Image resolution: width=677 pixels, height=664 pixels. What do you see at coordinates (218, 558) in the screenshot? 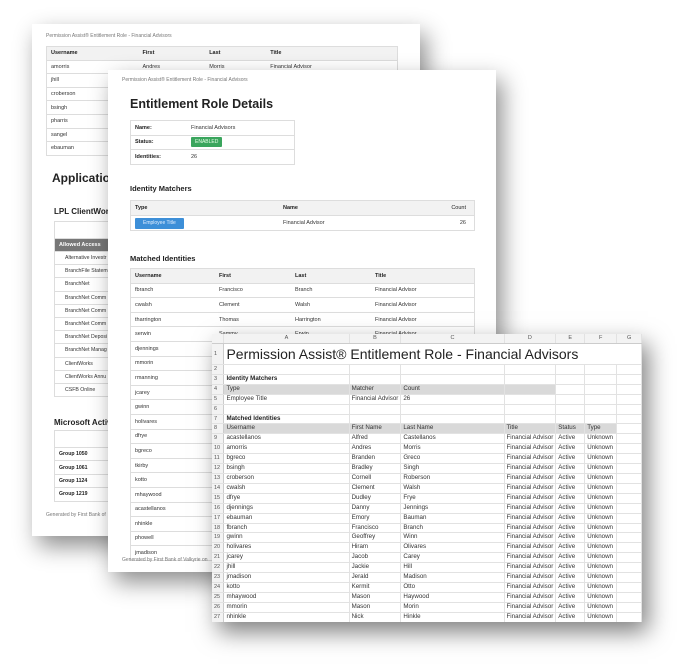
I see `row-header: 21` at bounding box center [218, 558].